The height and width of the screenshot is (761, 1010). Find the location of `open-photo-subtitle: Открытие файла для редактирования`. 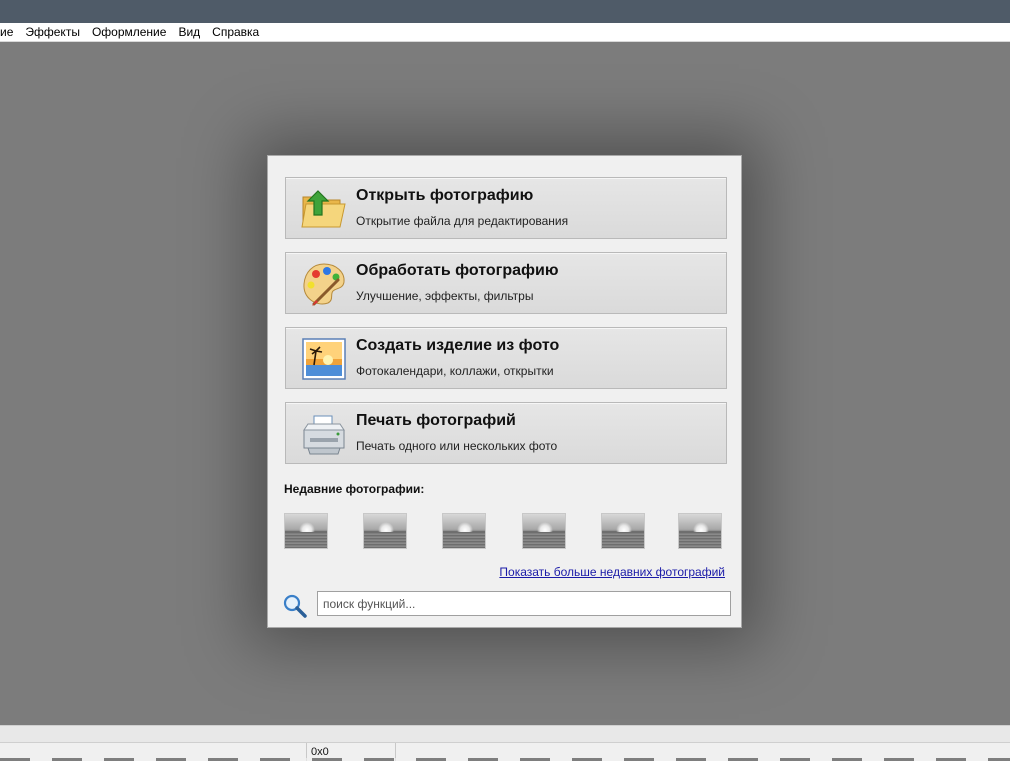

open-photo-subtitle: Открытие файла для редактирования is located at coordinates (462, 221).